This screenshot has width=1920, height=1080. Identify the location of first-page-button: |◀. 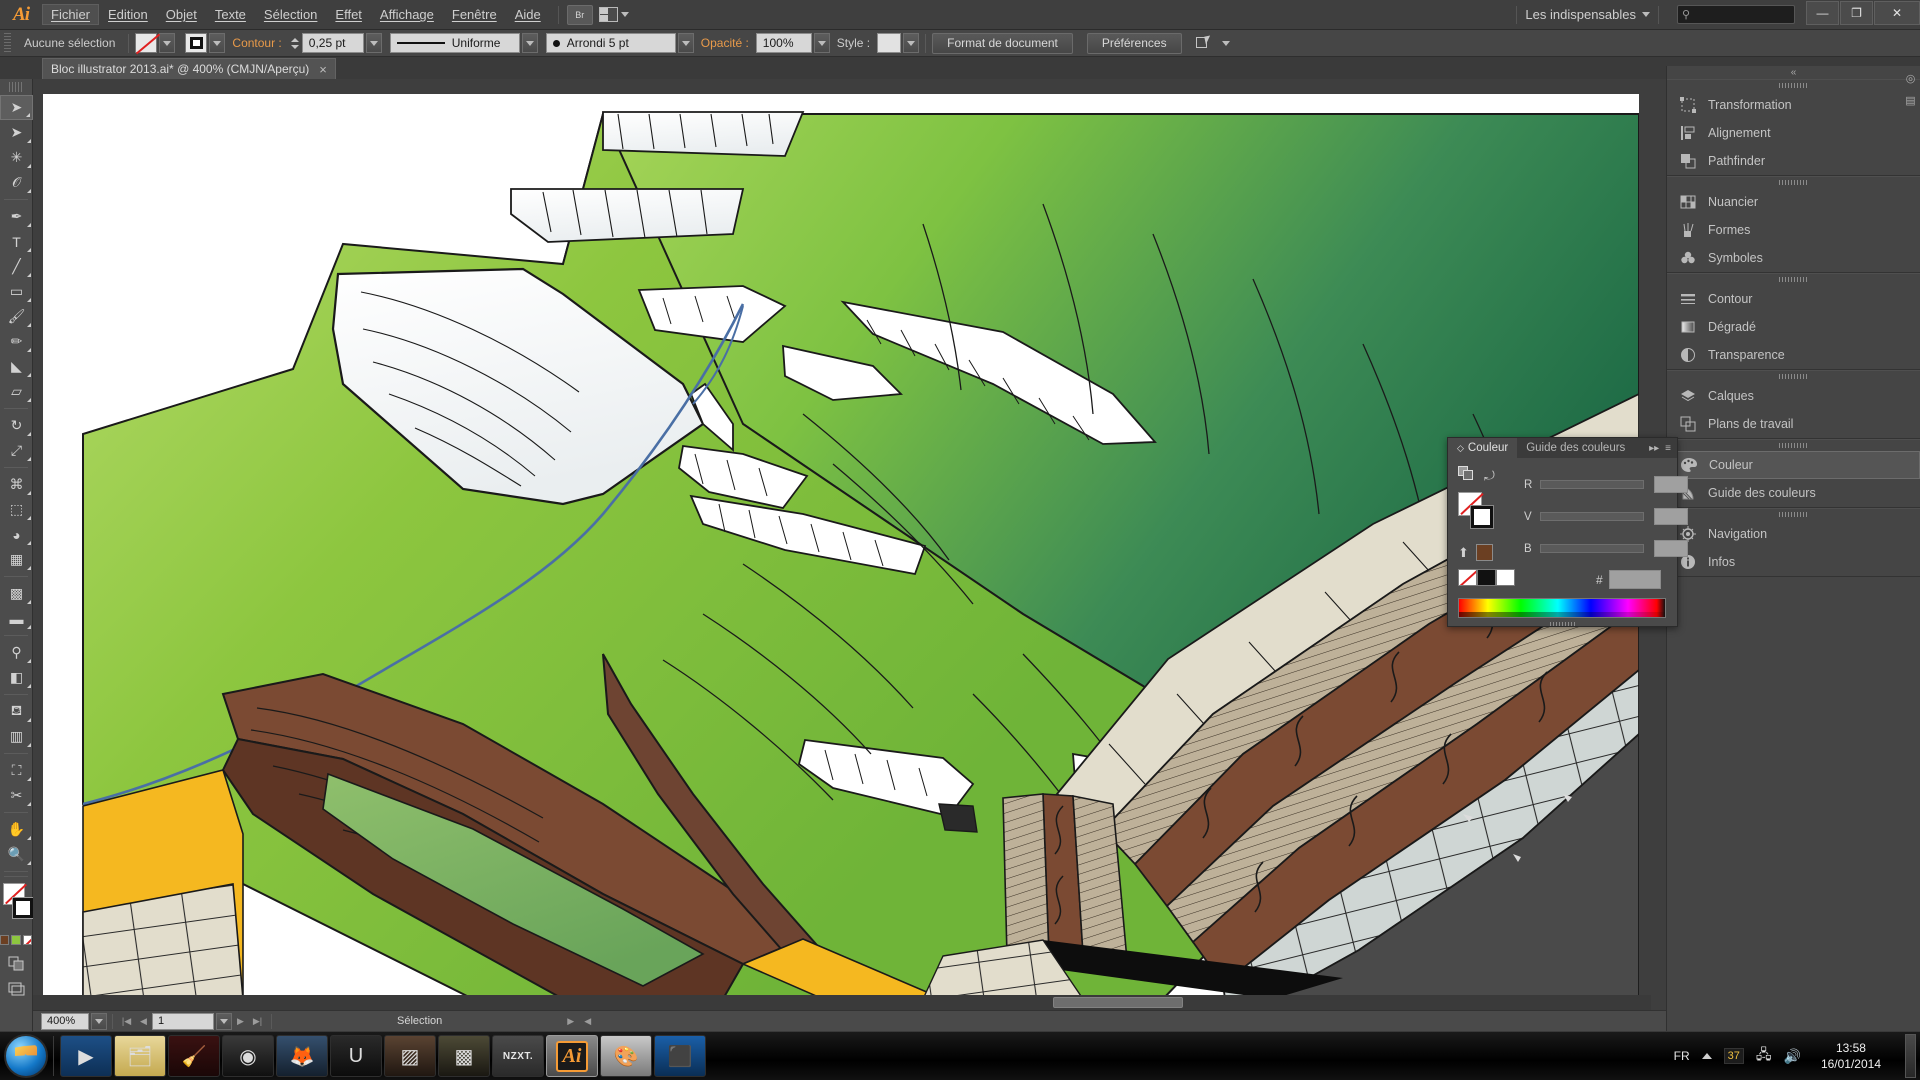
(126, 1021).